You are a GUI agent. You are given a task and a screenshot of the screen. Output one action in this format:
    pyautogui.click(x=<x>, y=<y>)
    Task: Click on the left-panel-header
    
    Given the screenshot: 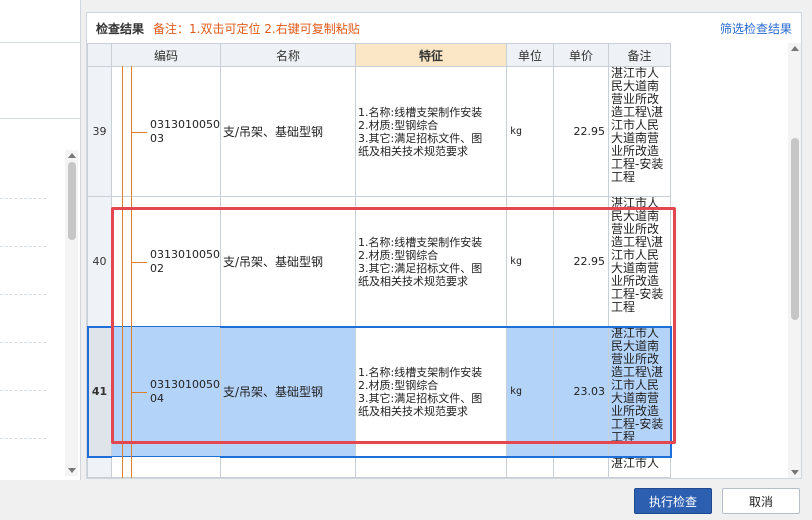 What is the action you would take?
    pyautogui.click(x=40, y=21)
    